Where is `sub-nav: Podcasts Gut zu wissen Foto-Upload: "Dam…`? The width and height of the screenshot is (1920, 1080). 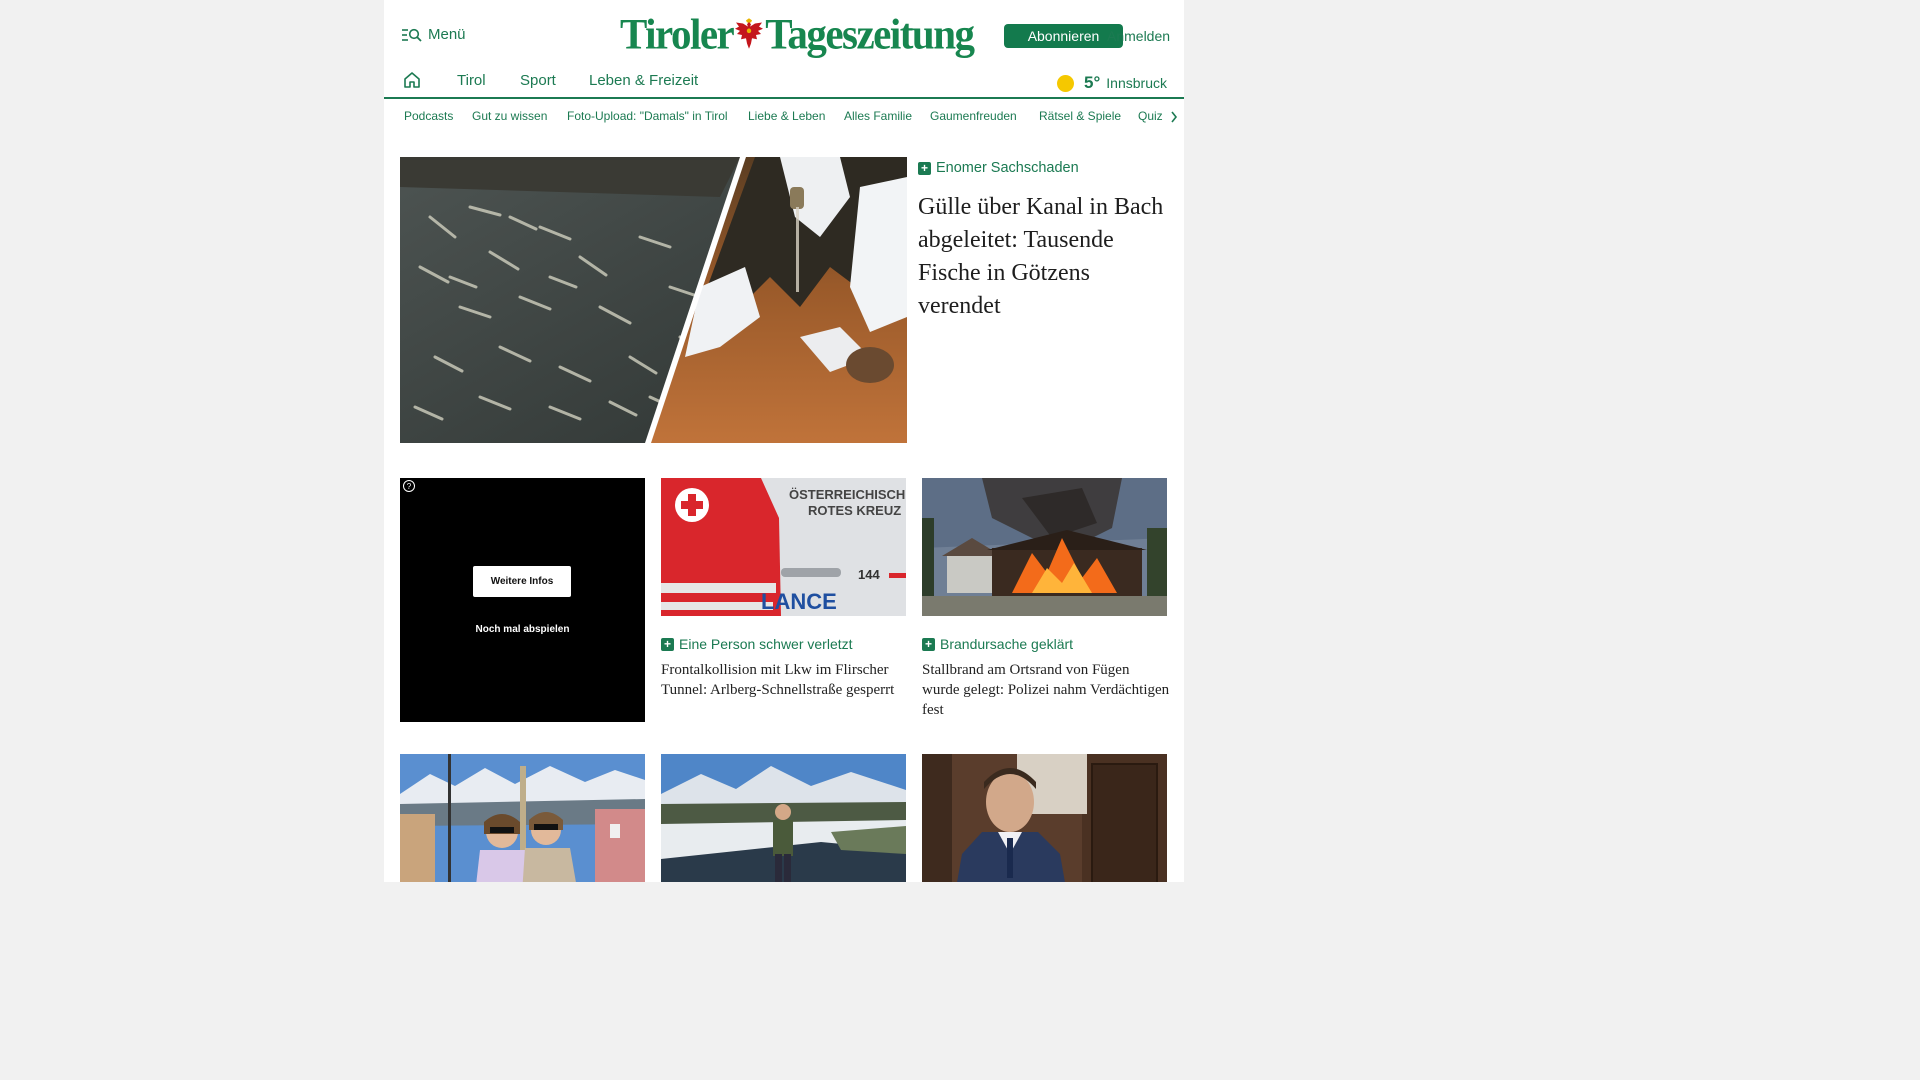
sub-nav: Podcasts Gut zu wissen Foto-Upload: "Dam… is located at coordinates (784, 116).